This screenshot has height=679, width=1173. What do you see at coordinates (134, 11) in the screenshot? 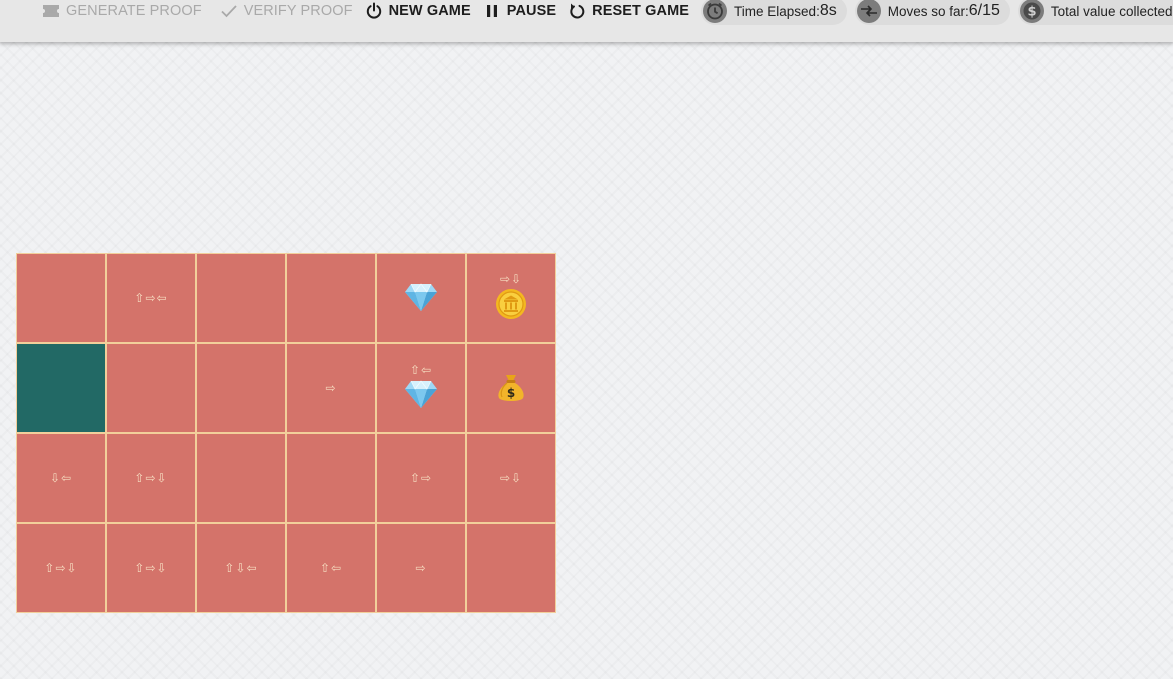
I see `generate-proof-label: GENERATE PROOF` at bounding box center [134, 11].